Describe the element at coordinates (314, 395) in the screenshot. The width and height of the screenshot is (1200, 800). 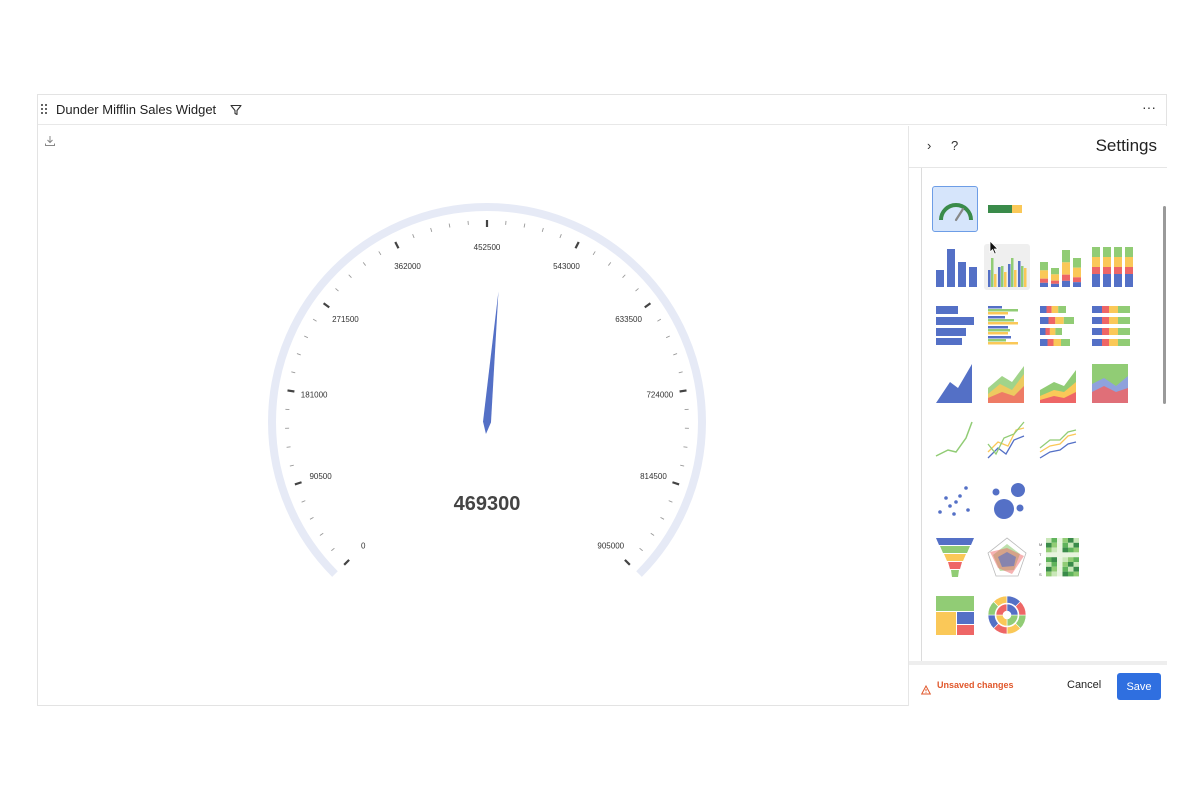
I see `gauge-tick-label: 181000` at that location.